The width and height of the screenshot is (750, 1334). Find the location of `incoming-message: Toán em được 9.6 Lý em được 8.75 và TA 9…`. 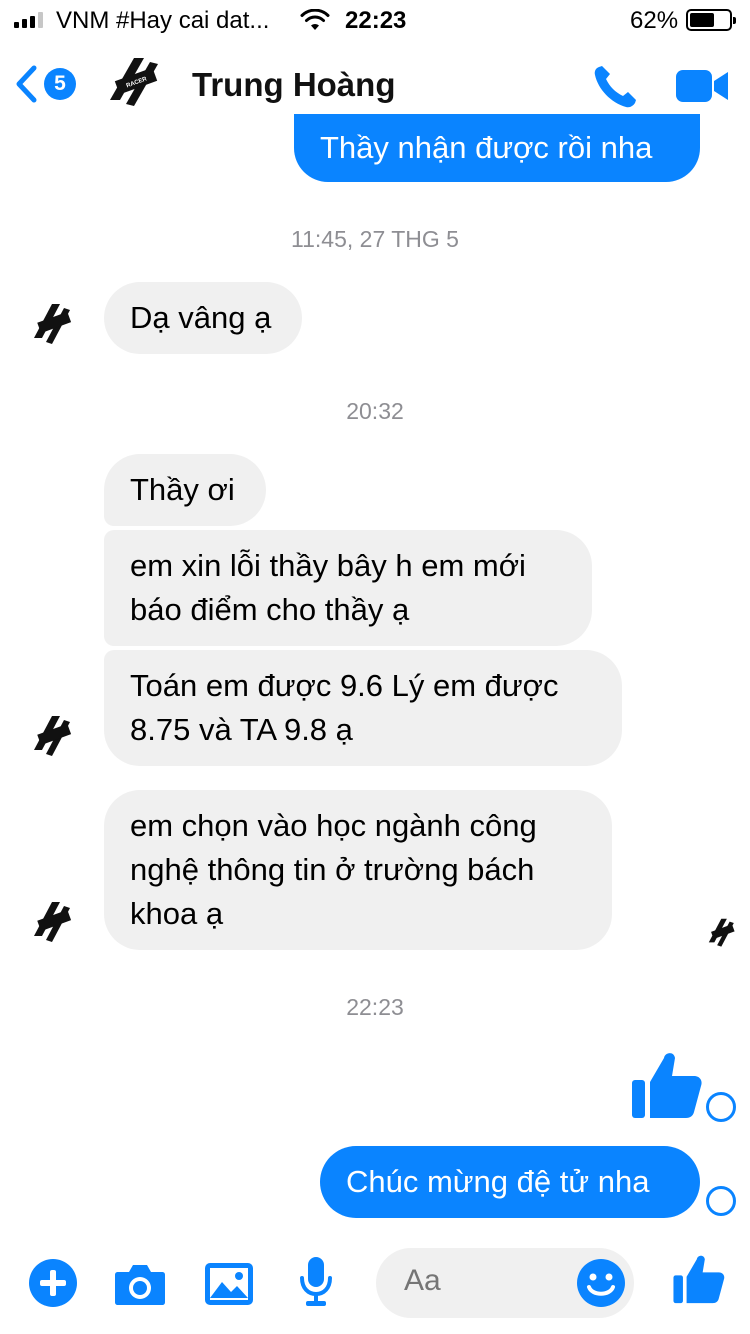

incoming-message: Toán em được 9.6 Lý em được 8.75 và TA 9… is located at coordinates (363, 708).